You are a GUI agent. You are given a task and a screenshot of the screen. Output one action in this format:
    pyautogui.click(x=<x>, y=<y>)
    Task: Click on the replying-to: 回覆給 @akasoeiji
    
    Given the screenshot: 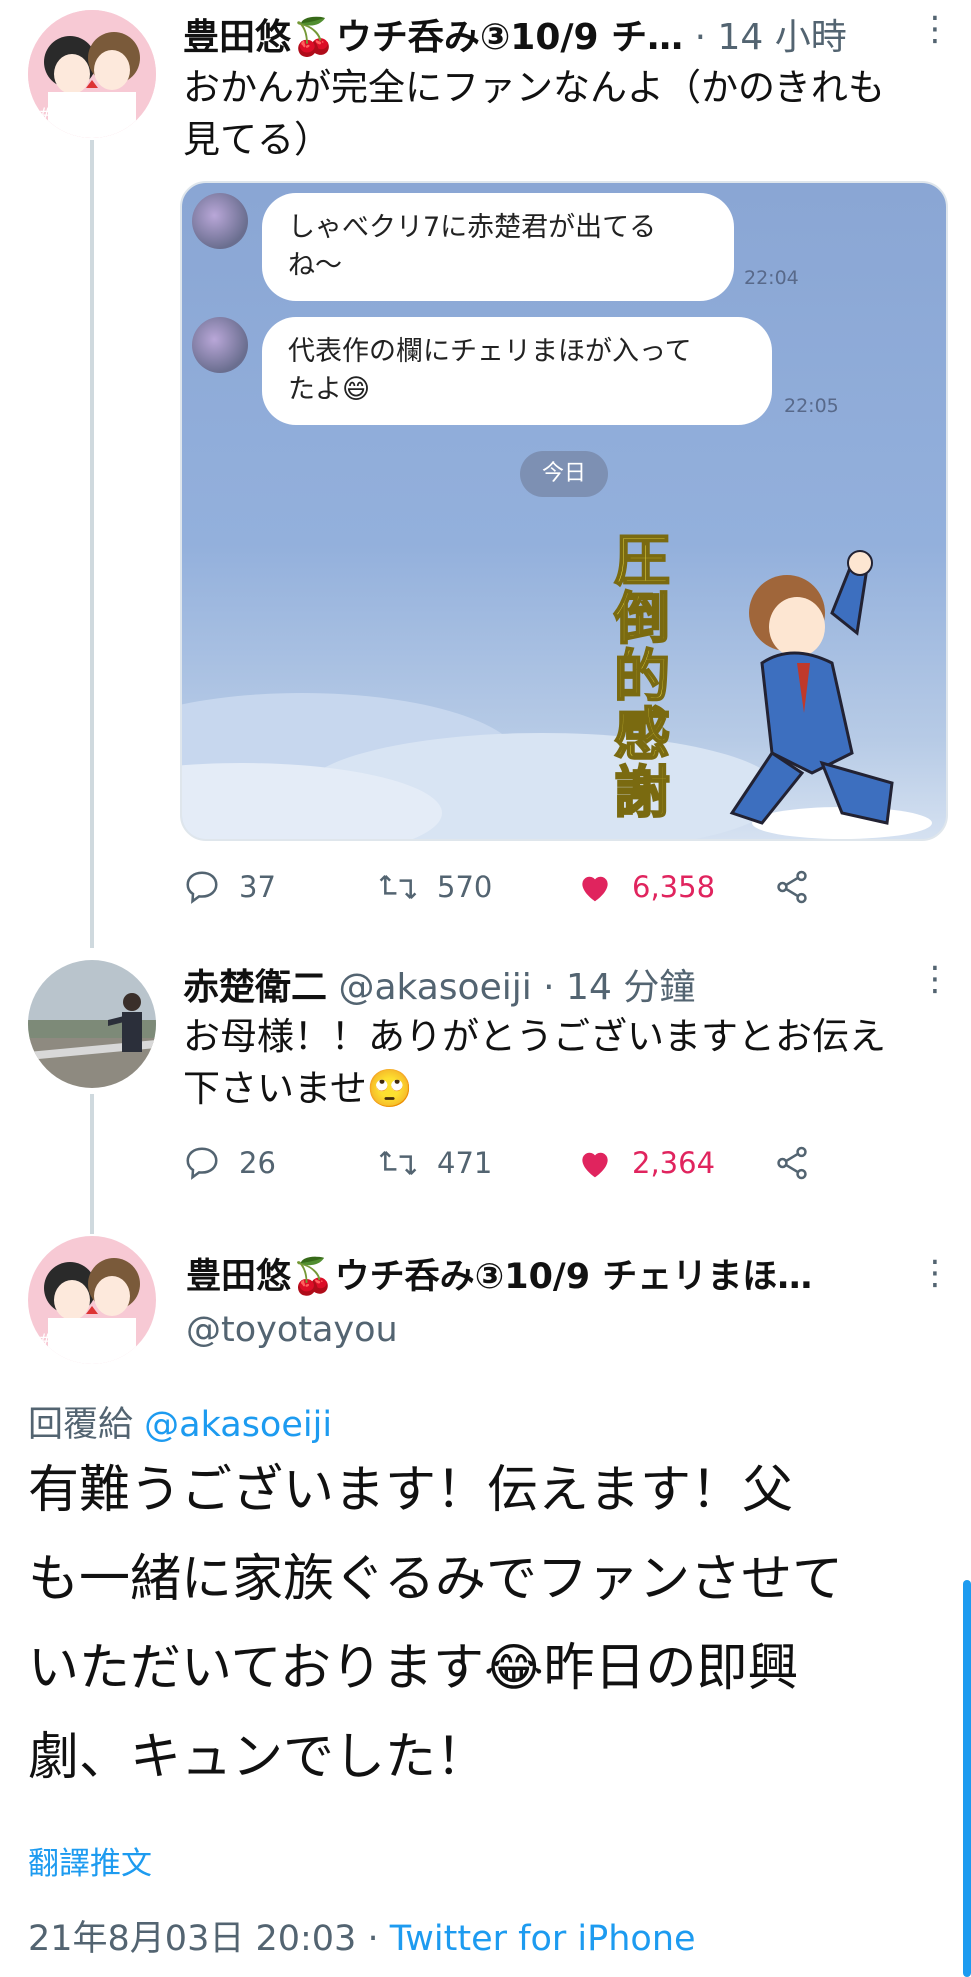 What is the action you would take?
    pyautogui.click(x=180, y=1421)
    